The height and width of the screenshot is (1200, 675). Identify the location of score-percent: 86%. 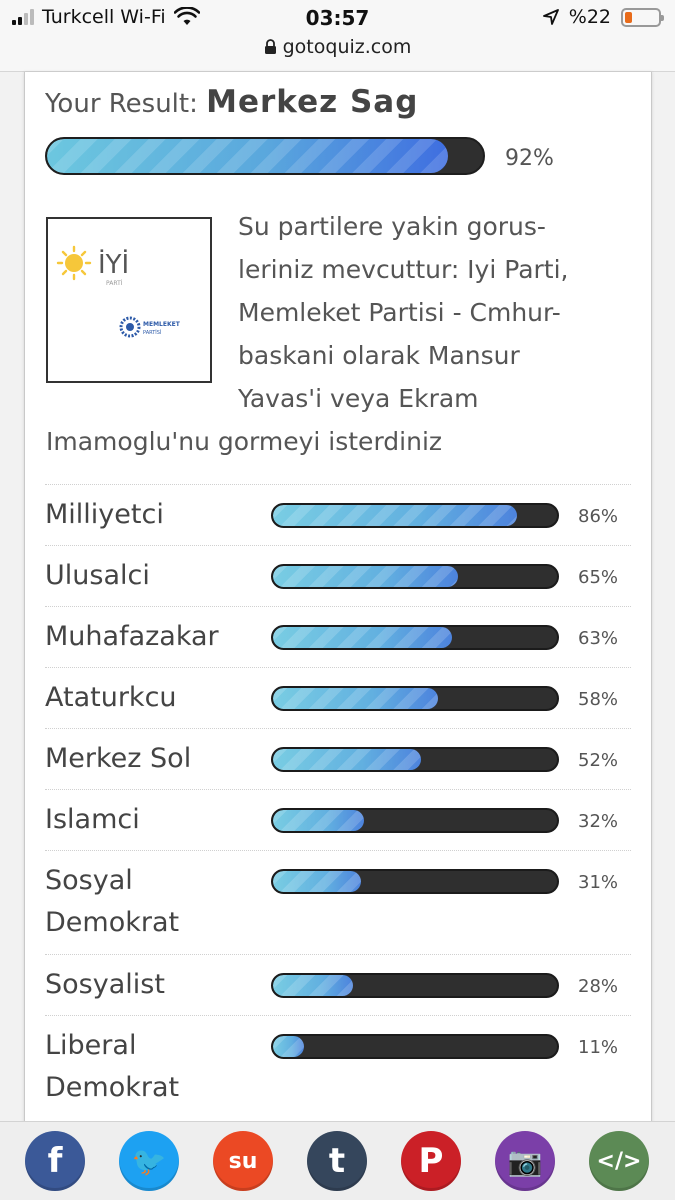
(598, 516).